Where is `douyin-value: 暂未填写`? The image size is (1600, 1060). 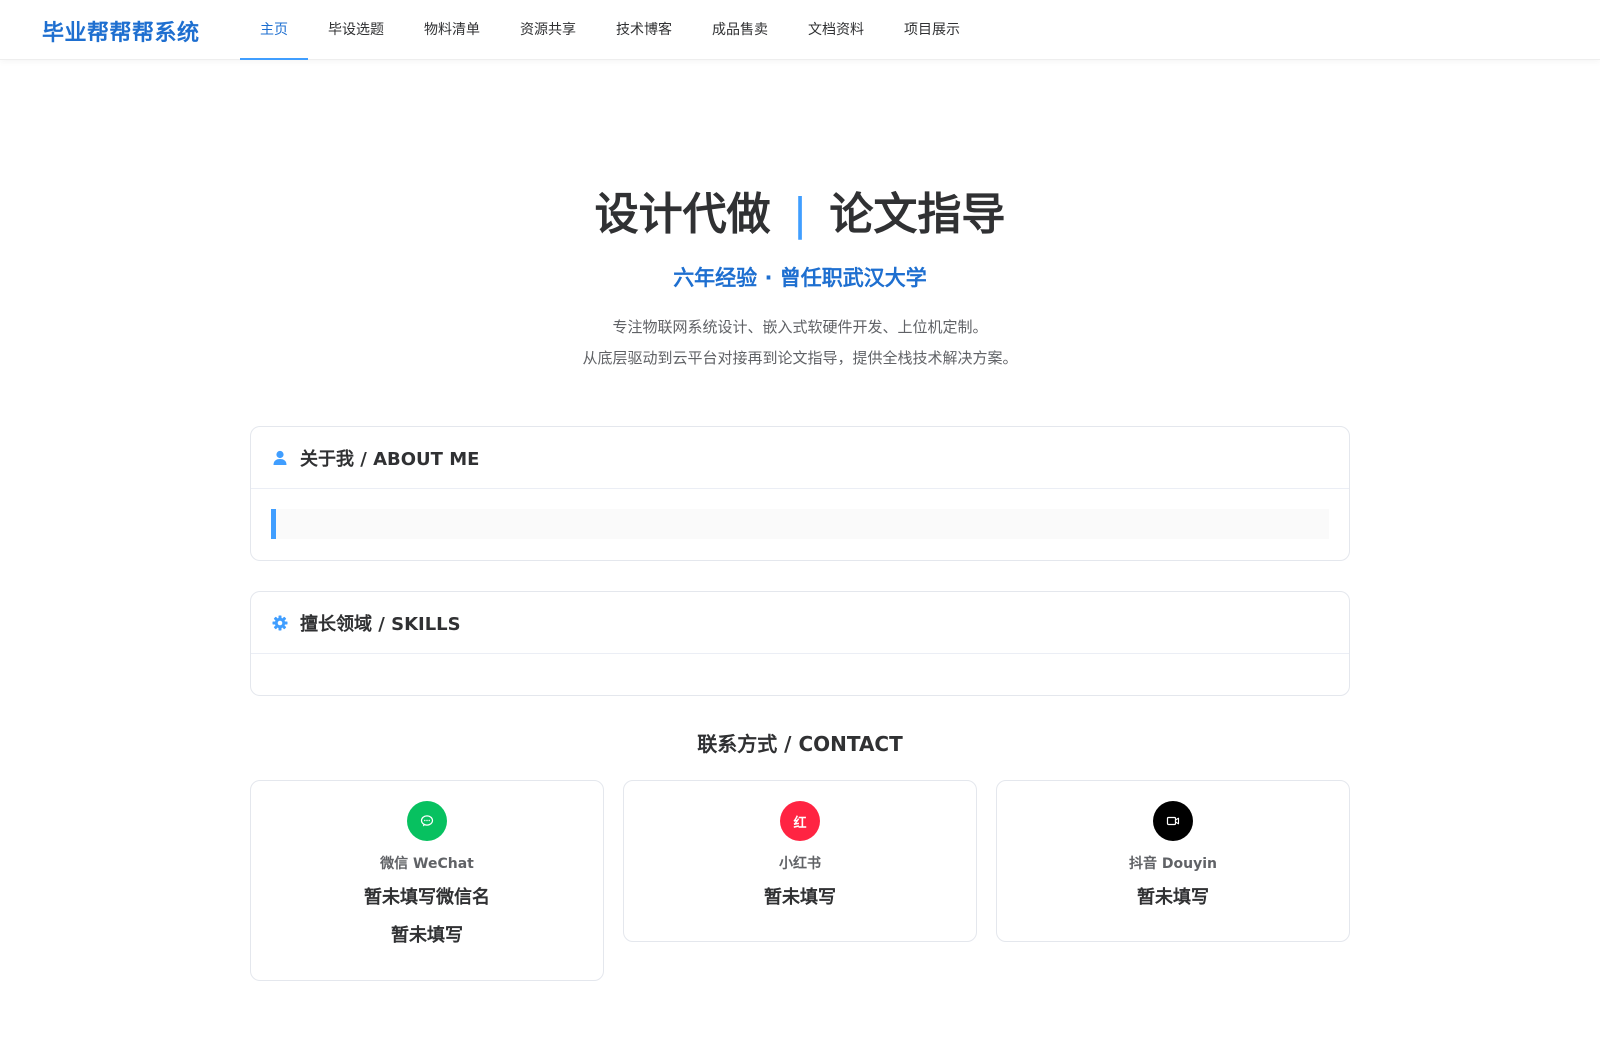 douyin-value: 暂未填写 is located at coordinates (1173, 897).